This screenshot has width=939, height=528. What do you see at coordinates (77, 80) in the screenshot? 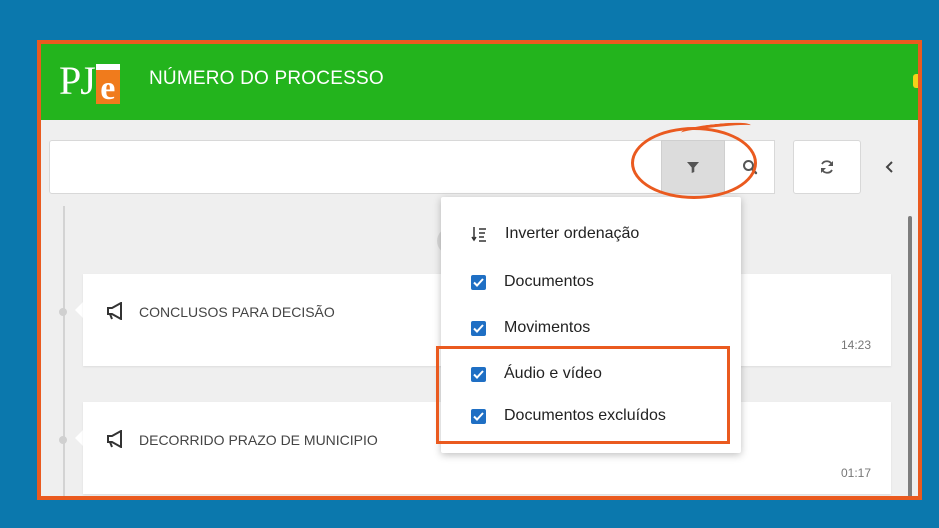
I see `logo-text: PJ` at bounding box center [77, 80].